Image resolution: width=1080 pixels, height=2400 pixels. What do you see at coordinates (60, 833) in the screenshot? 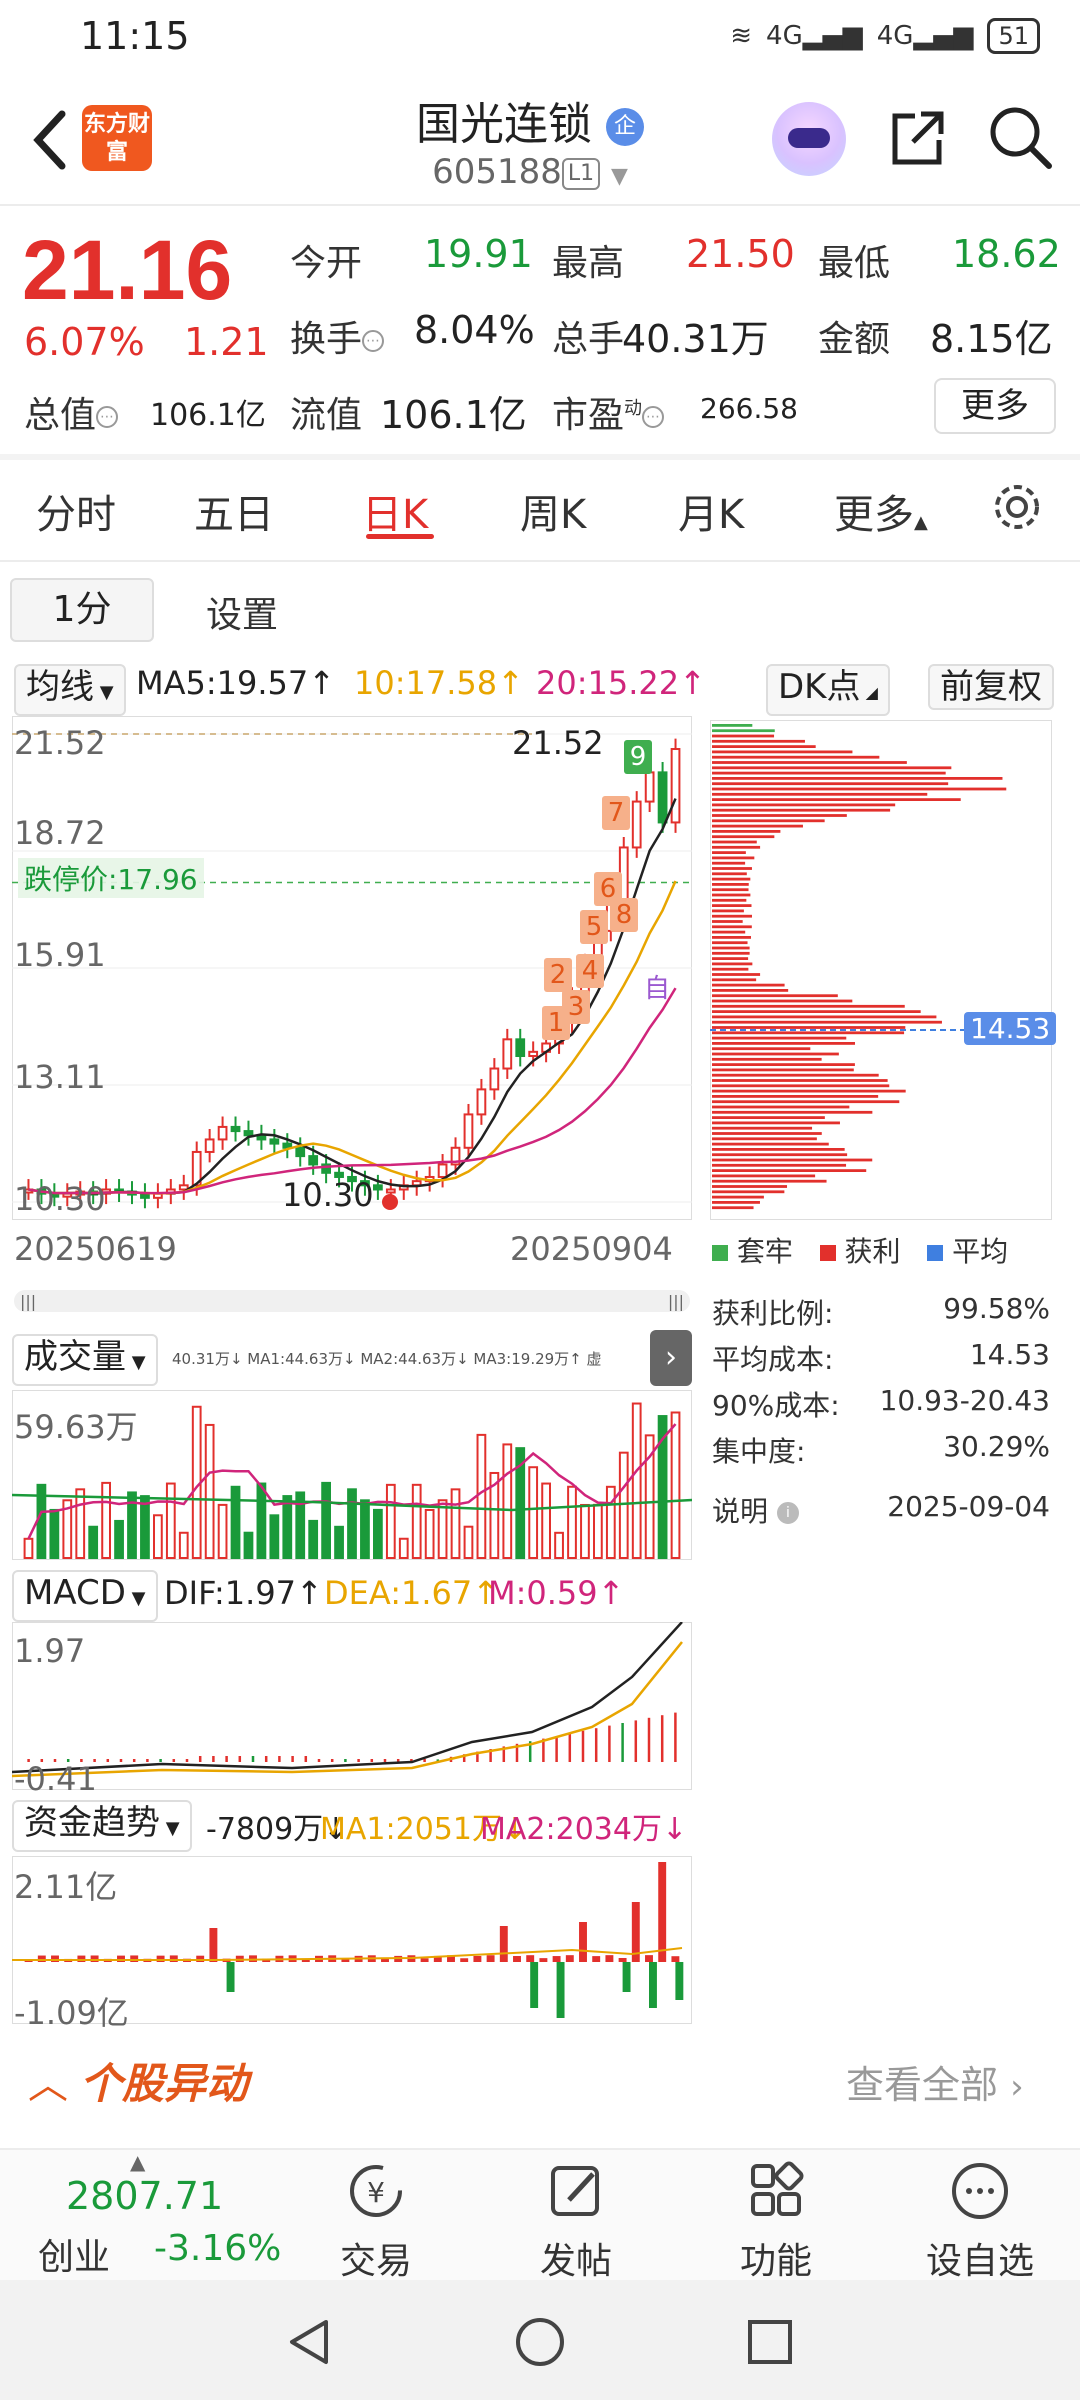
I see `y-label: 18.72` at bounding box center [60, 833].